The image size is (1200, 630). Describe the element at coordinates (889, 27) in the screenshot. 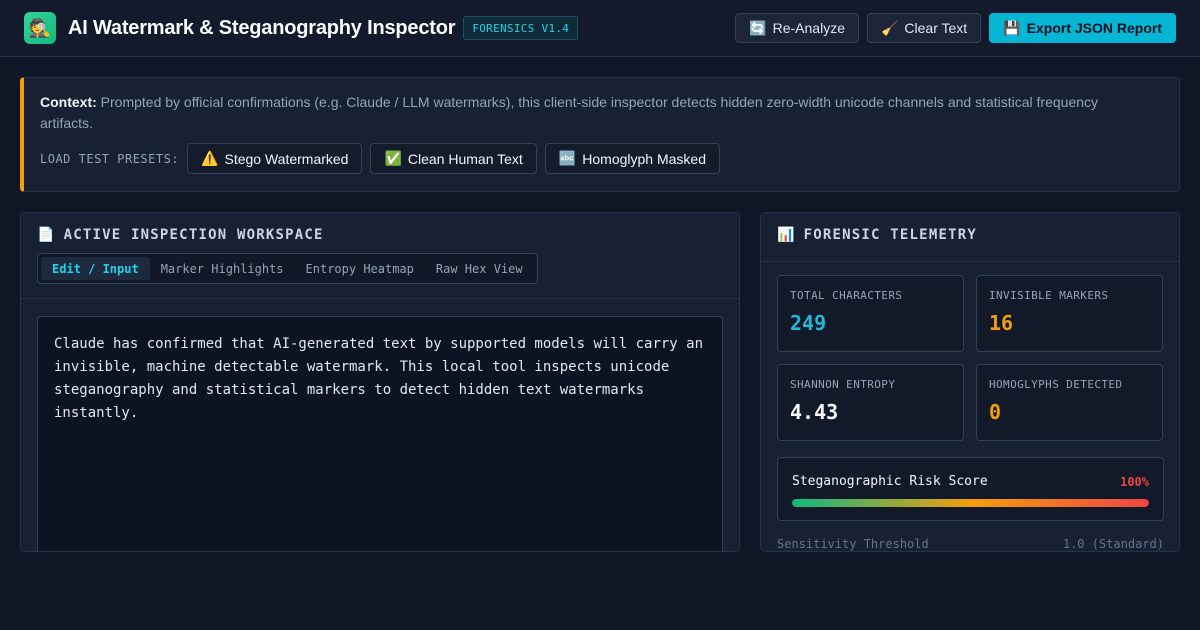

I see `broom-icon: 🧹` at that location.